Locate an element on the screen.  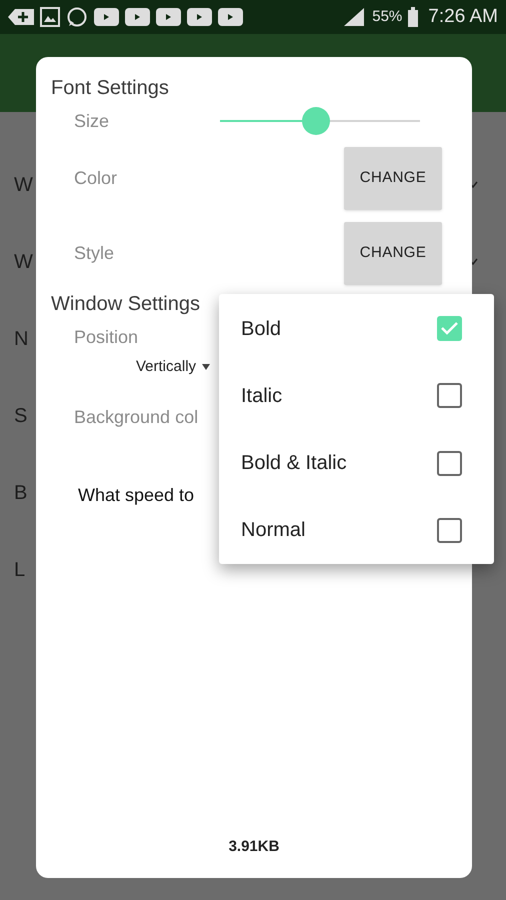
signal-icon is located at coordinates (355, 17).